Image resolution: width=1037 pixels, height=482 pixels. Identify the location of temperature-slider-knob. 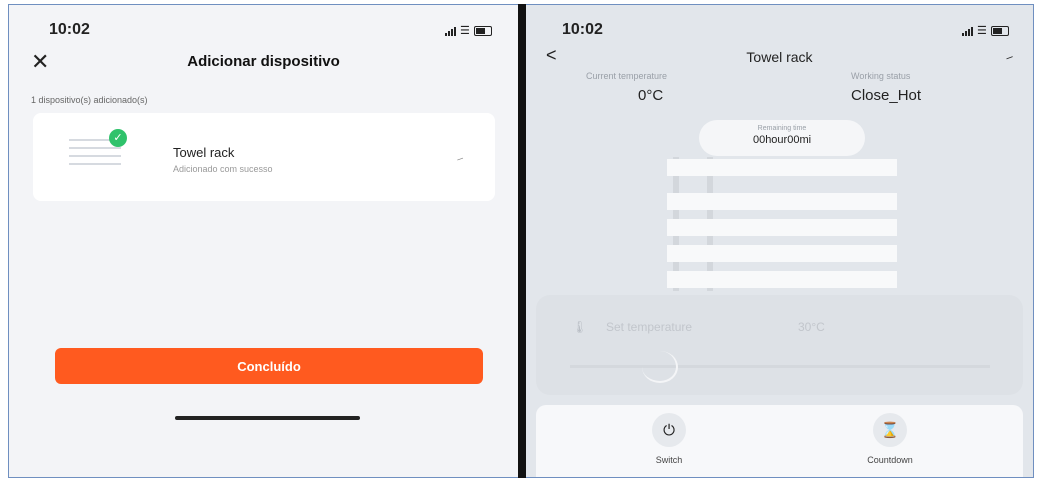
(660, 367).